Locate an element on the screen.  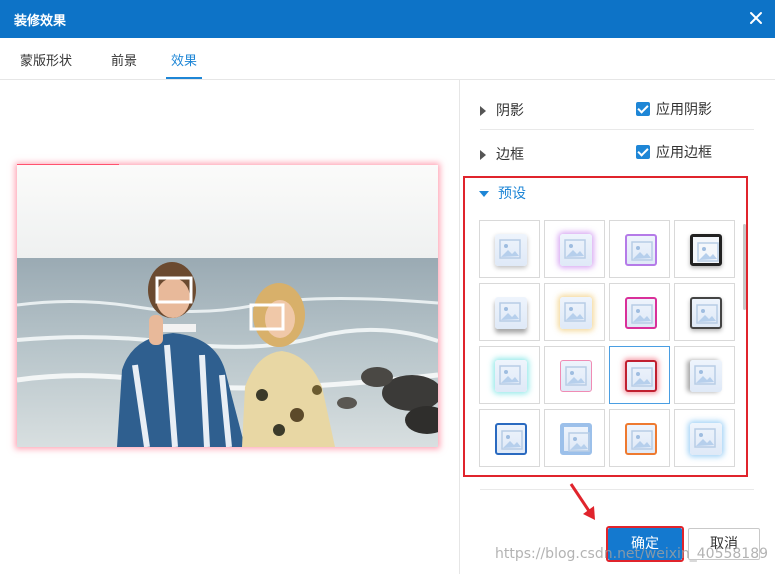
preset-tile-shadow-bottom is located at coordinates (509, 312).